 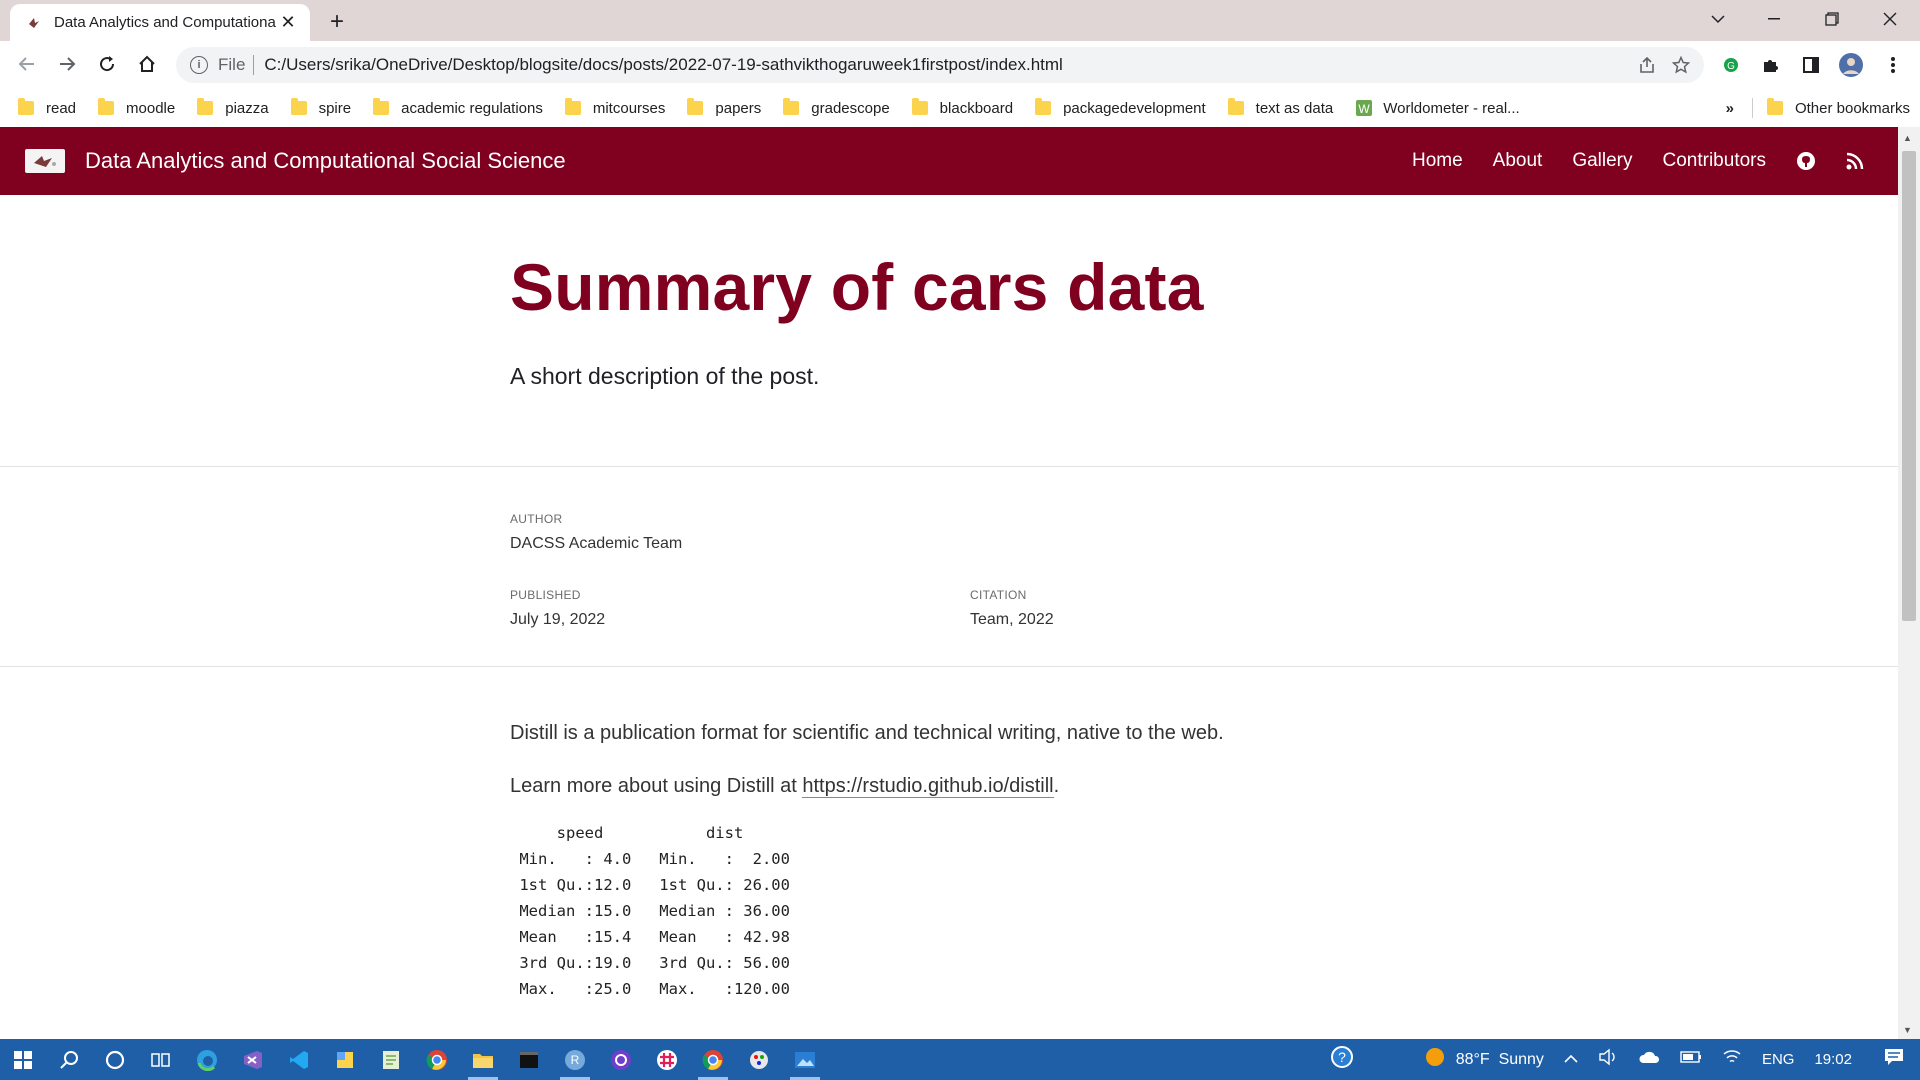 I want to click on nav-about: About, so click(x=1518, y=161).